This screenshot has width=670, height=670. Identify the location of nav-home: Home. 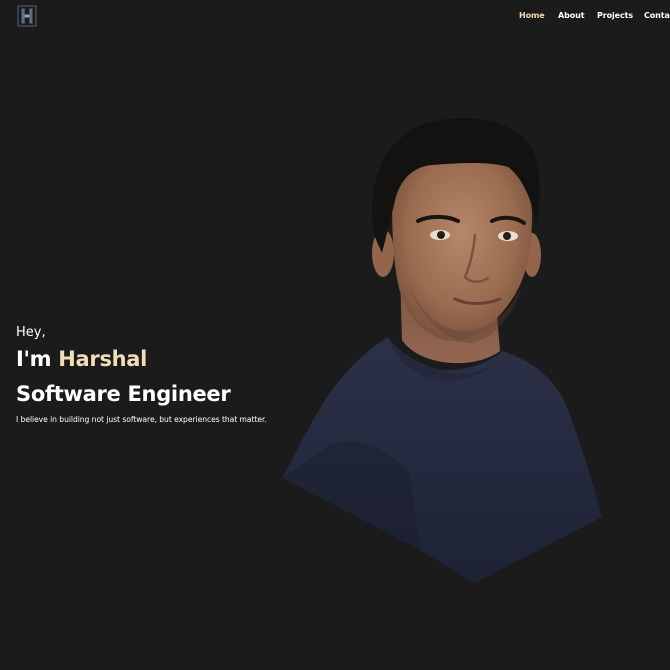
(532, 15).